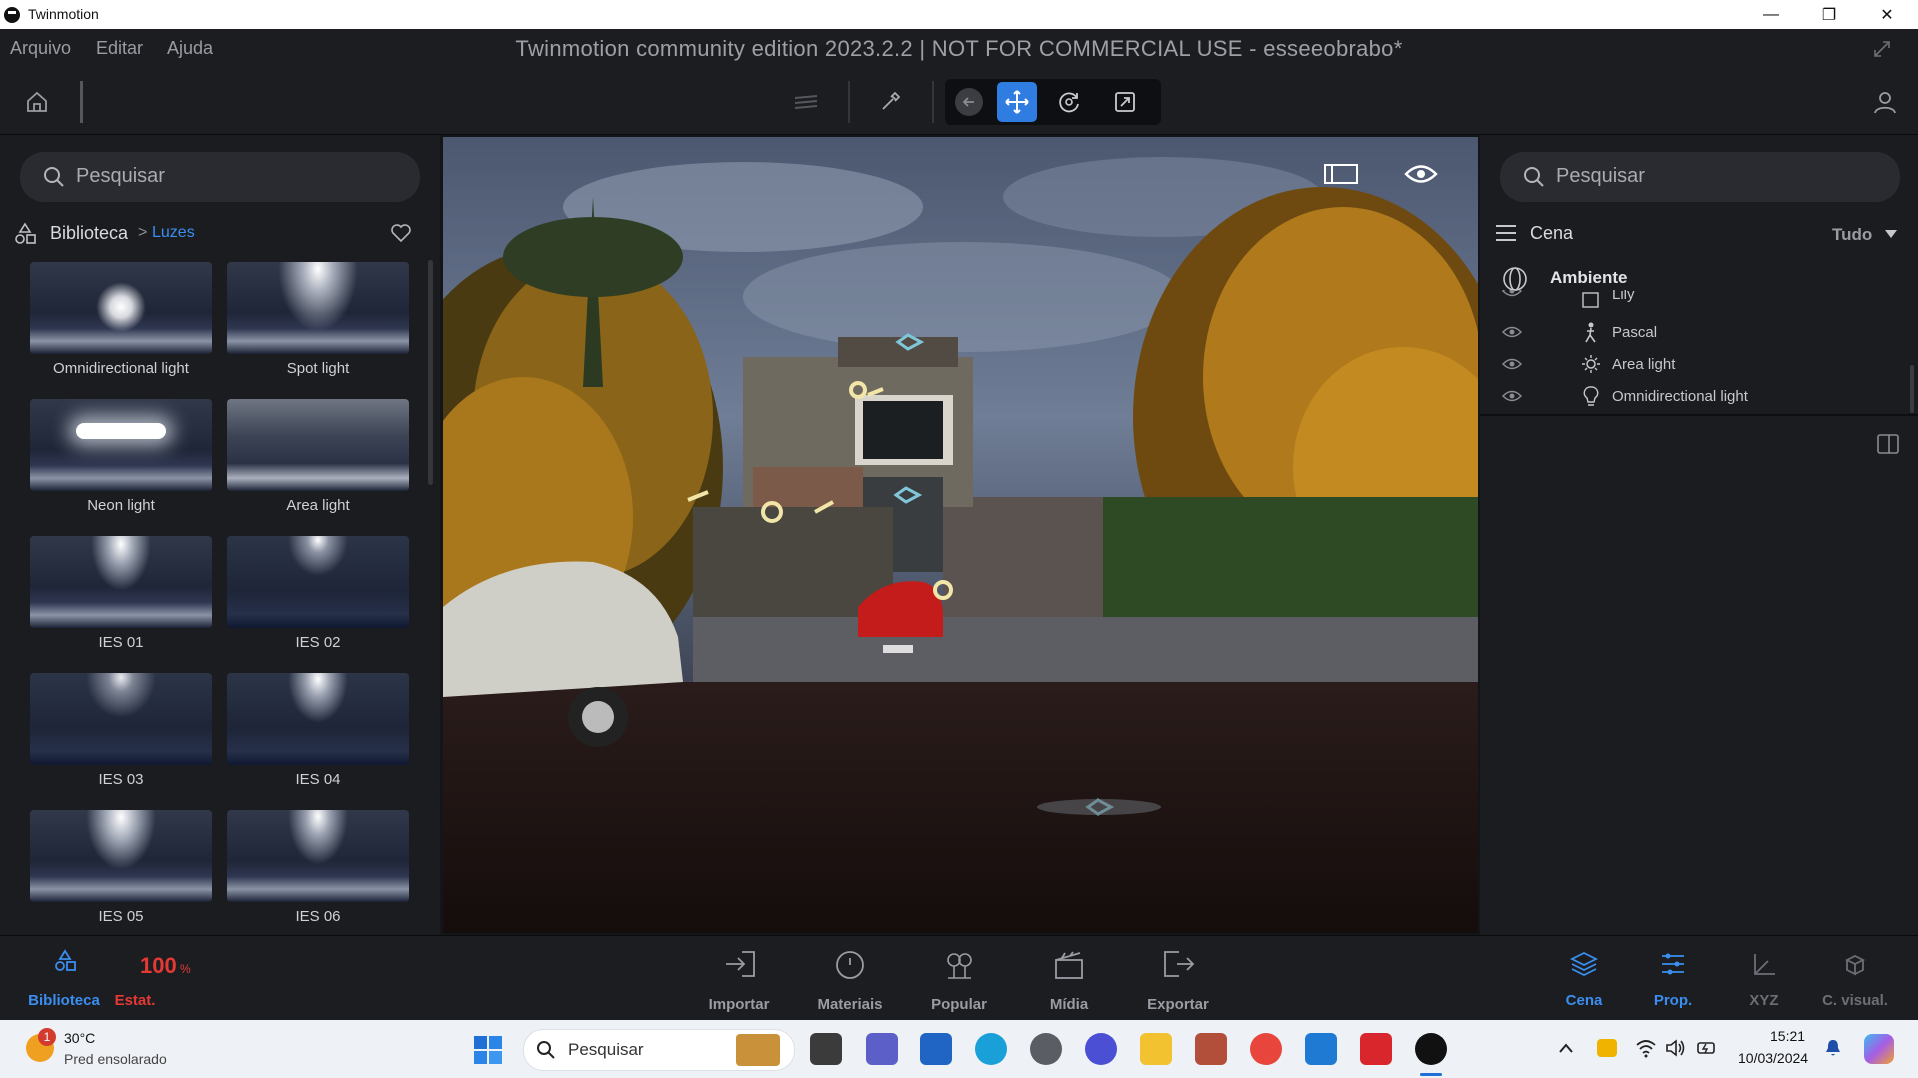 The height and width of the screenshot is (1078, 1918). What do you see at coordinates (1623, 296) in the screenshot?
I see `tree-item-lily: Lily` at bounding box center [1623, 296].